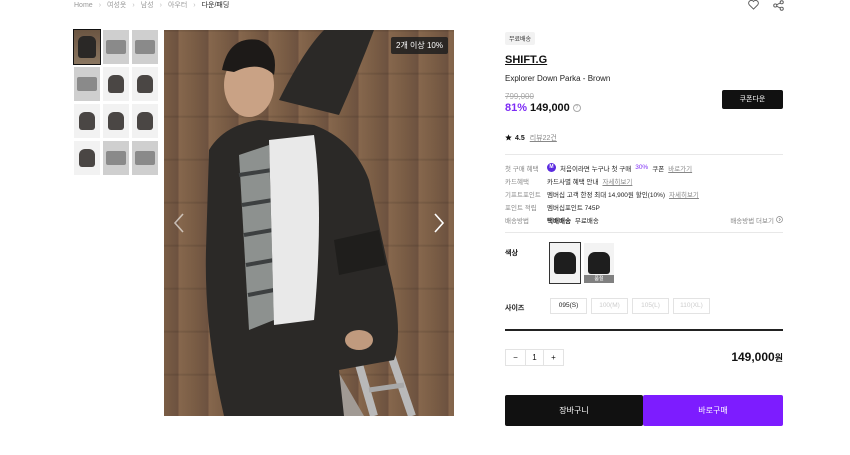 The width and height of the screenshot is (850, 455). I want to click on card-detail-link: 자세히보기, so click(617, 181).